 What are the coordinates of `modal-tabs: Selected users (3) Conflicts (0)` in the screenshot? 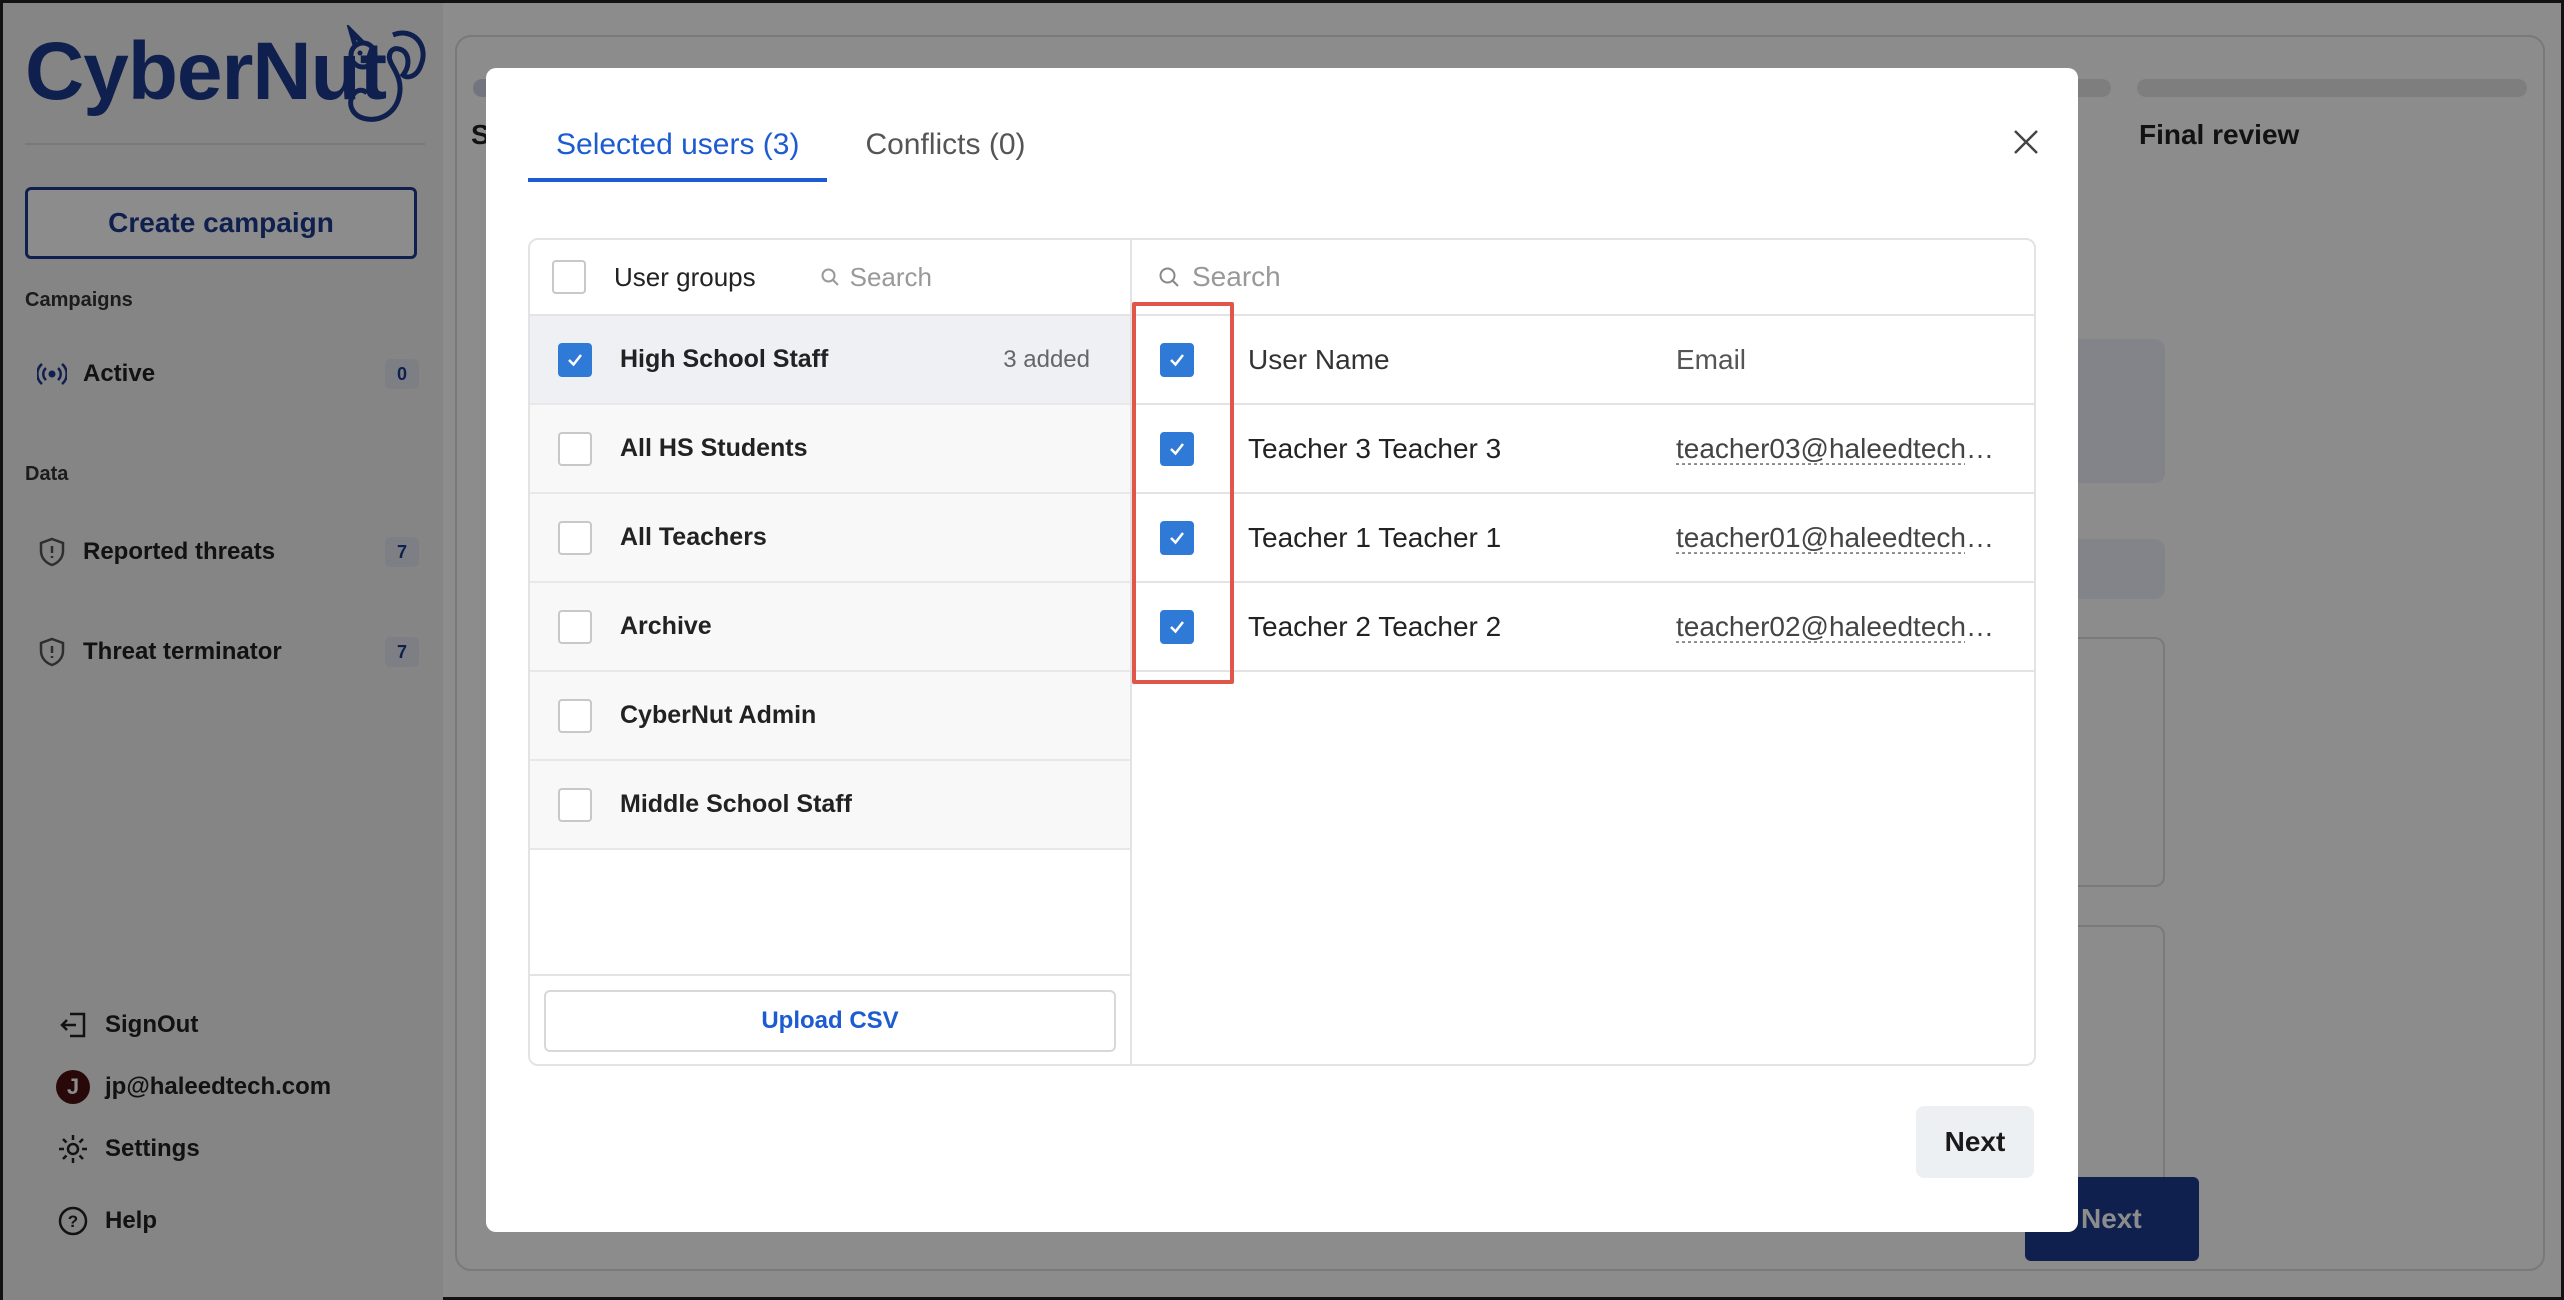 It's located at (791, 155).